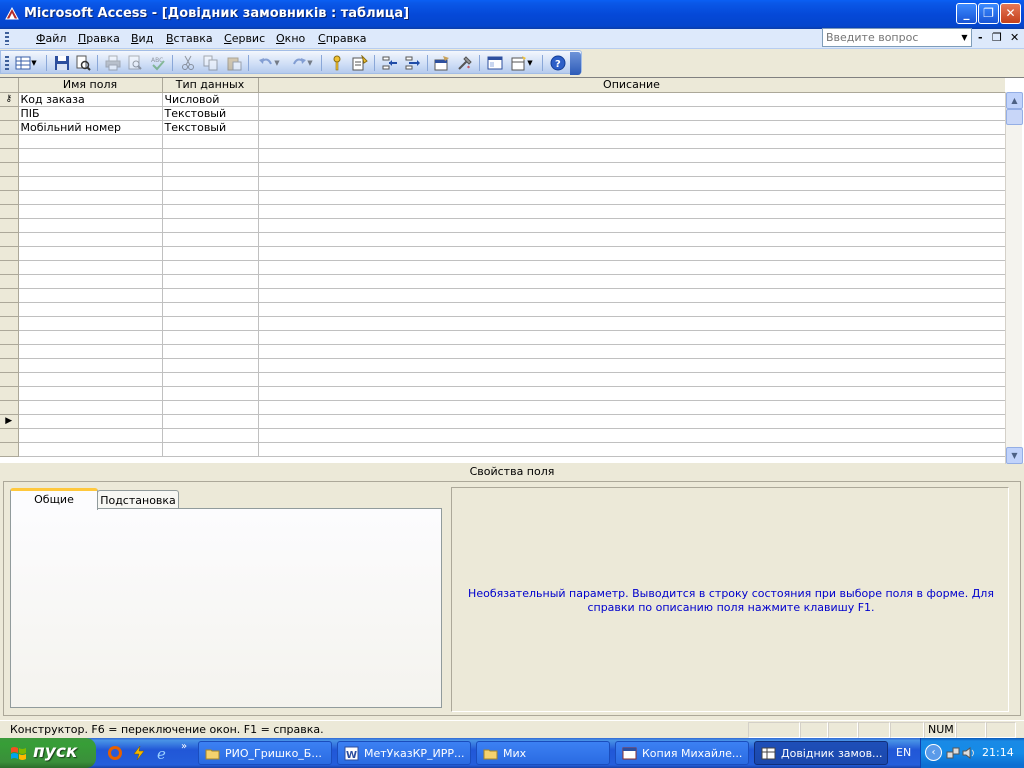 Image resolution: width=1024 pixels, height=768 pixels. I want to click on print-icon, so click(113, 63).